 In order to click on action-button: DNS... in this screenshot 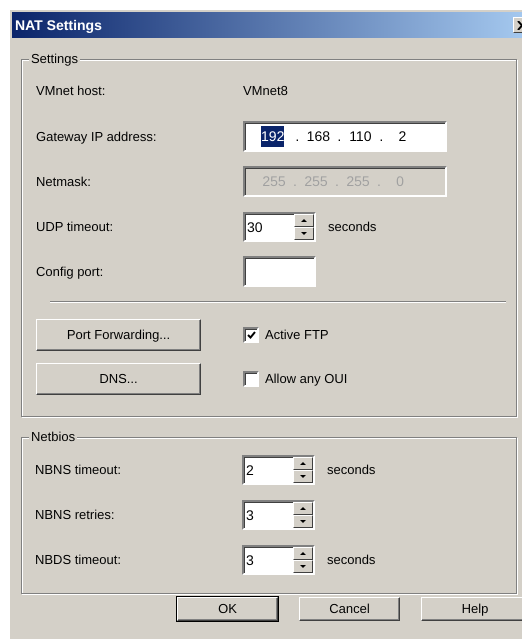, I will do `click(118, 379)`.